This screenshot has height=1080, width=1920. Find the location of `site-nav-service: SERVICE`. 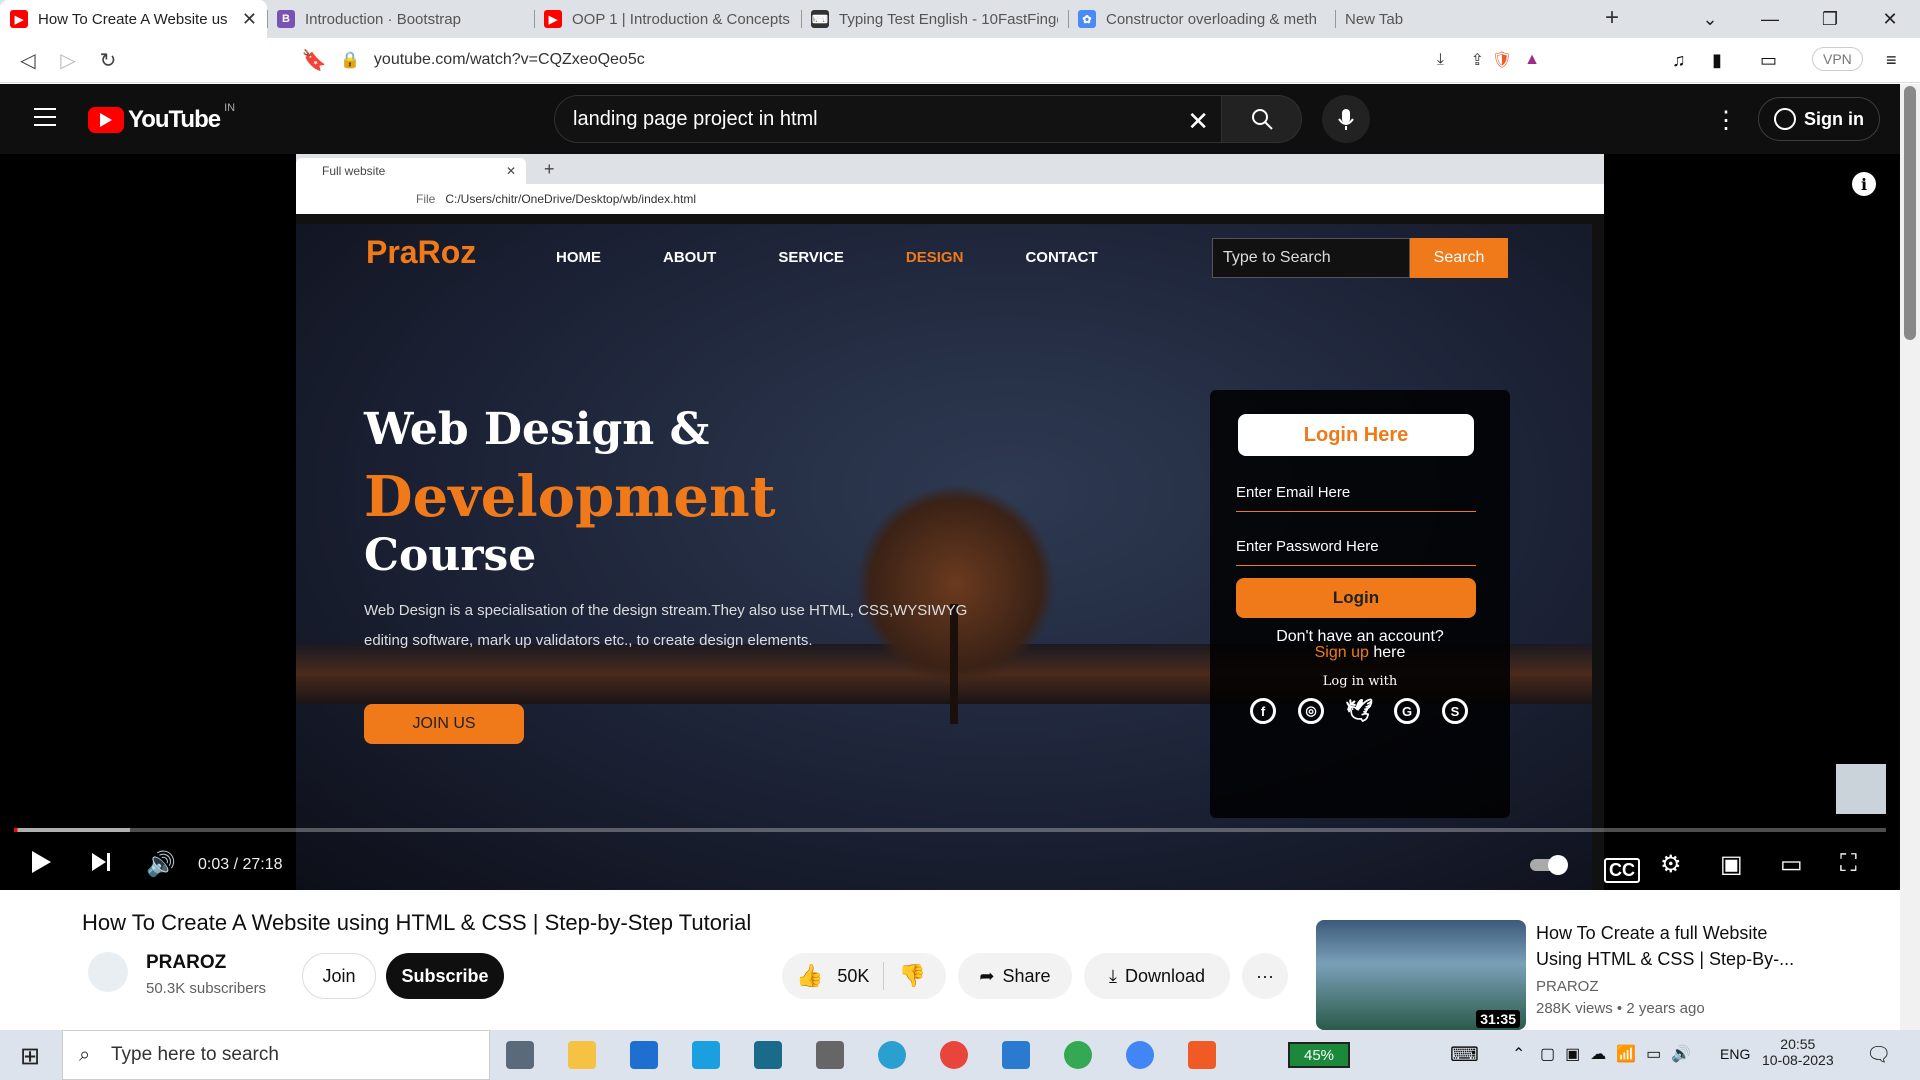

site-nav-service: SERVICE is located at coordinates (811, 257).